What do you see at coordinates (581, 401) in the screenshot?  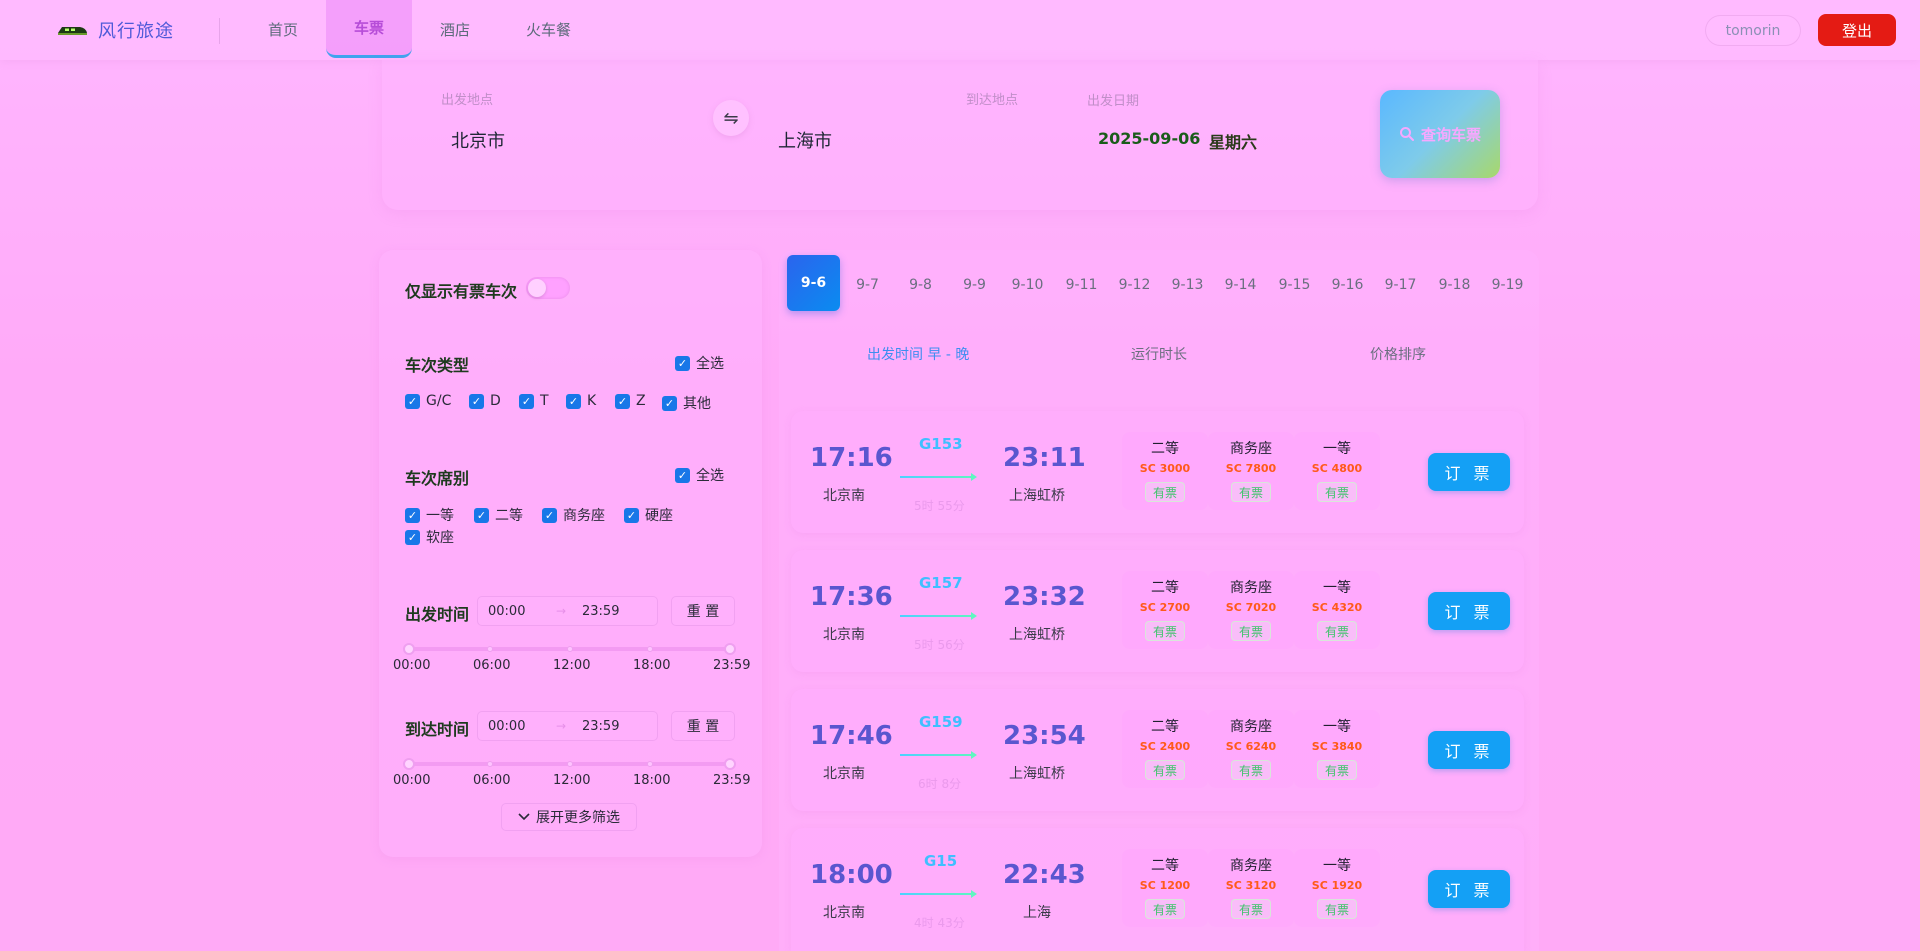 I see `train-type-k-checkbox: ✓ K` at bounding box center [581, 401].